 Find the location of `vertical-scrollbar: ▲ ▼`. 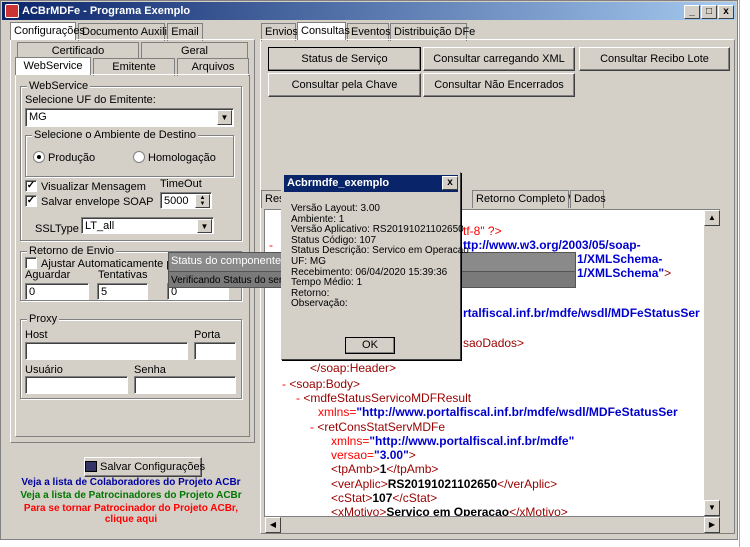

vertical-scrollbar: ▲ ▼ is located at coordinates (712, 363).